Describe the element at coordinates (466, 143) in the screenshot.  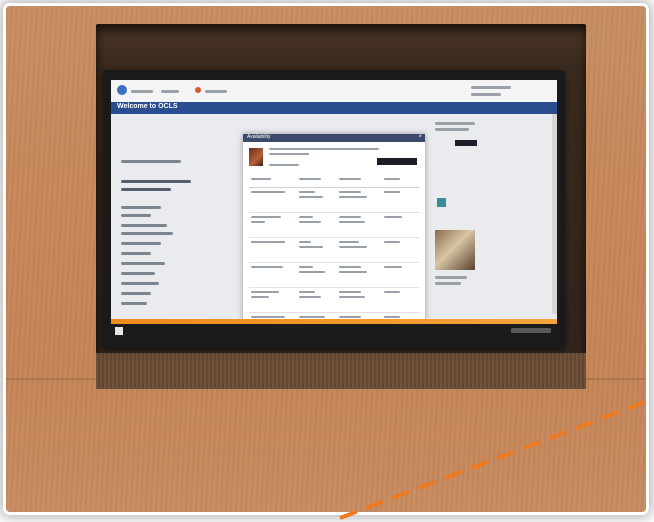
I see `panel-button` at that location.